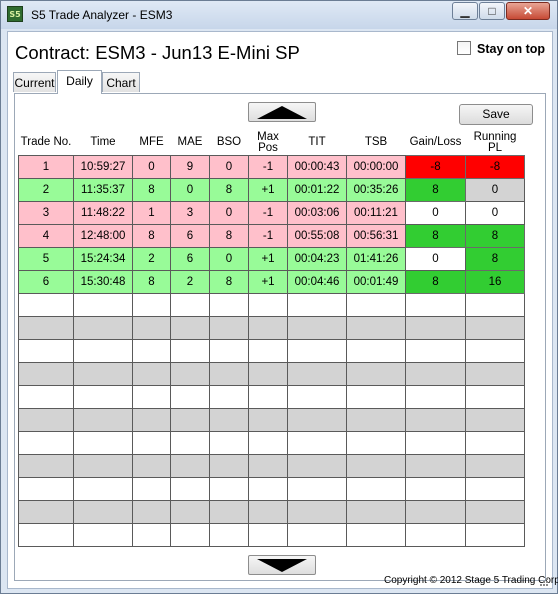  I want to click on table-row: 6 15:30:48 8 2 8 +1 00:04:46 00:01:49 8 16, so click(271, 282).